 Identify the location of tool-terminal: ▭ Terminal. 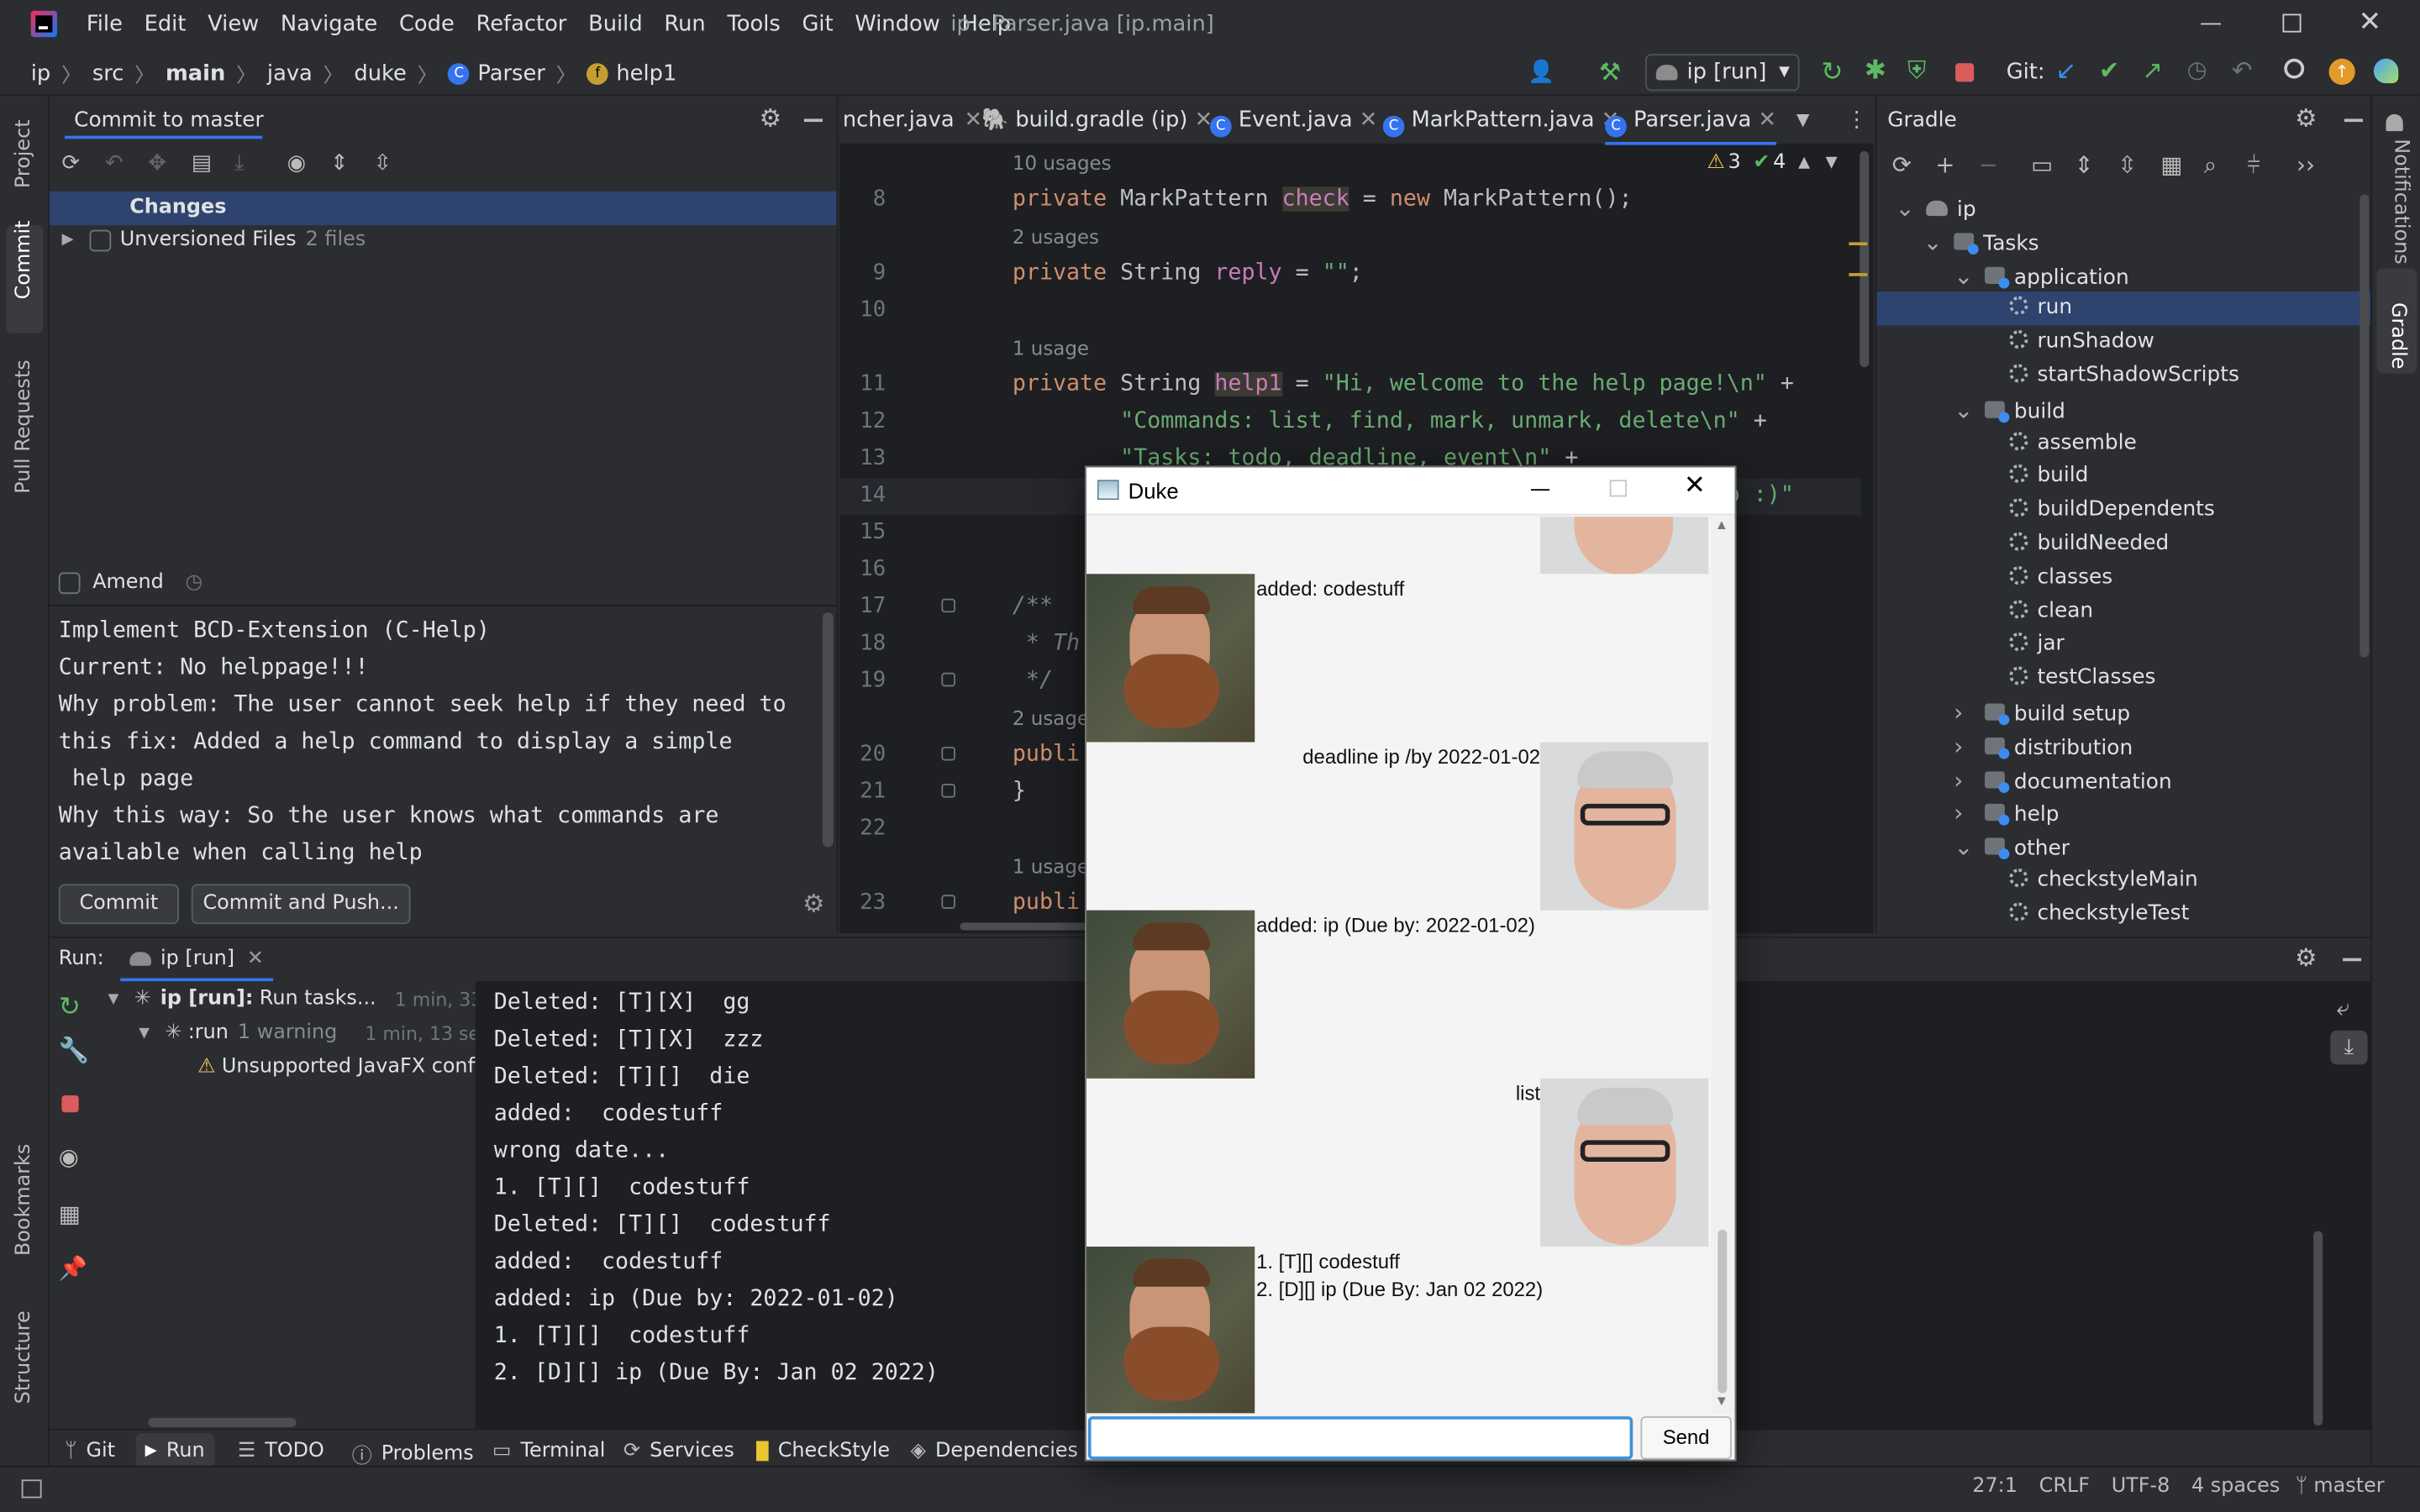
(549, 1451).